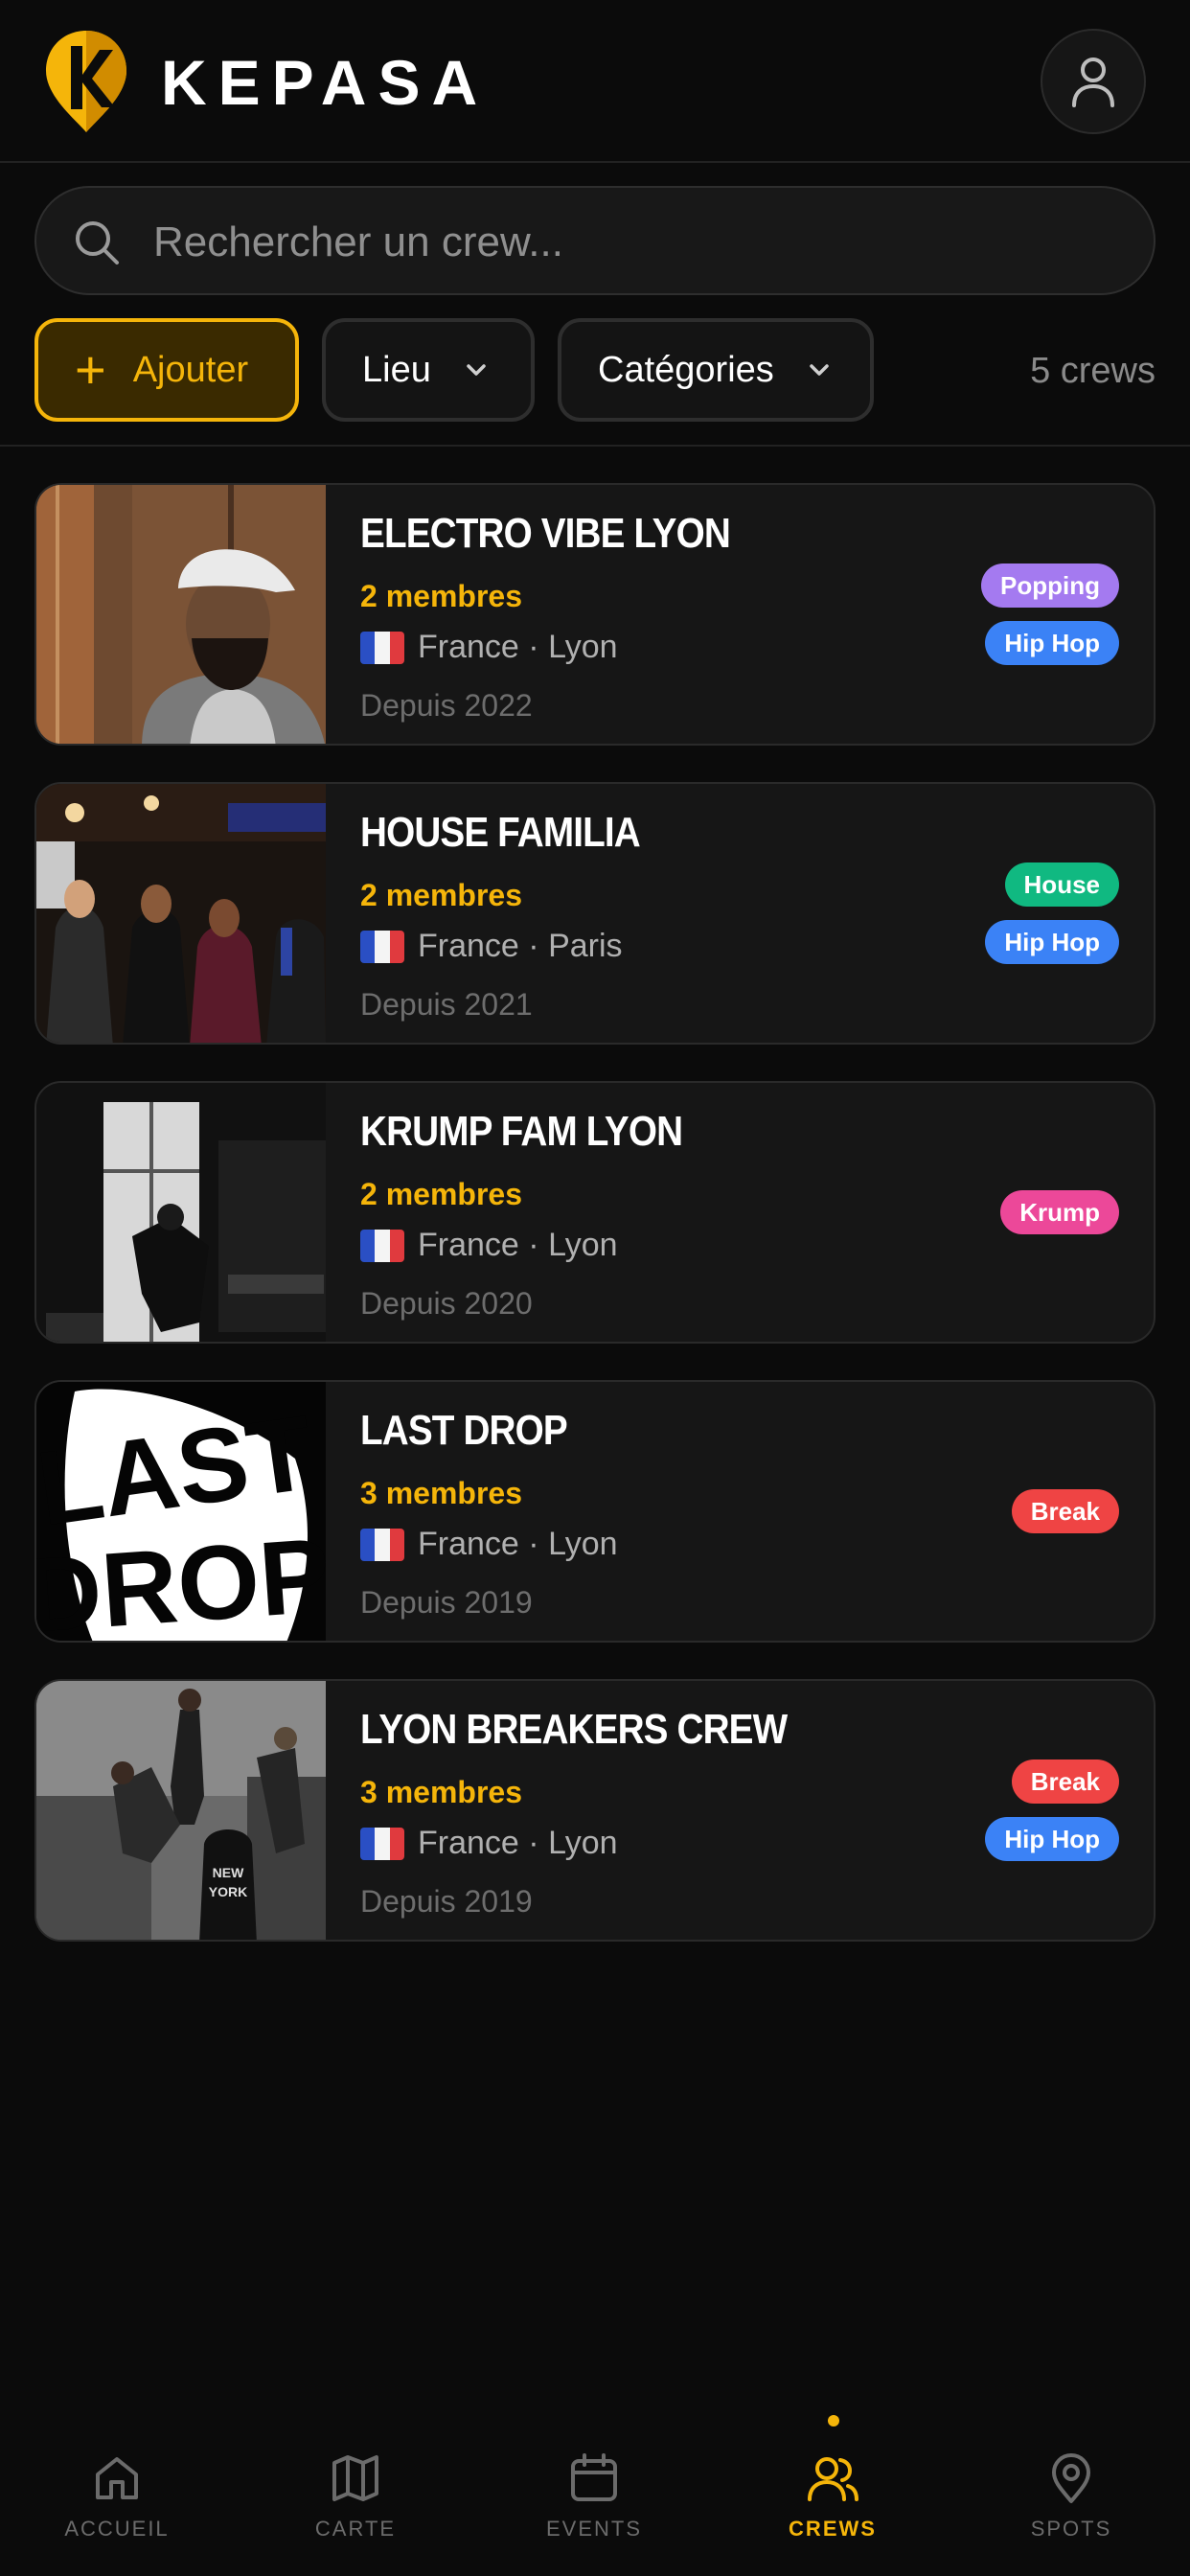  I want to click on crew-location: France · Paris, so click(492, 946).